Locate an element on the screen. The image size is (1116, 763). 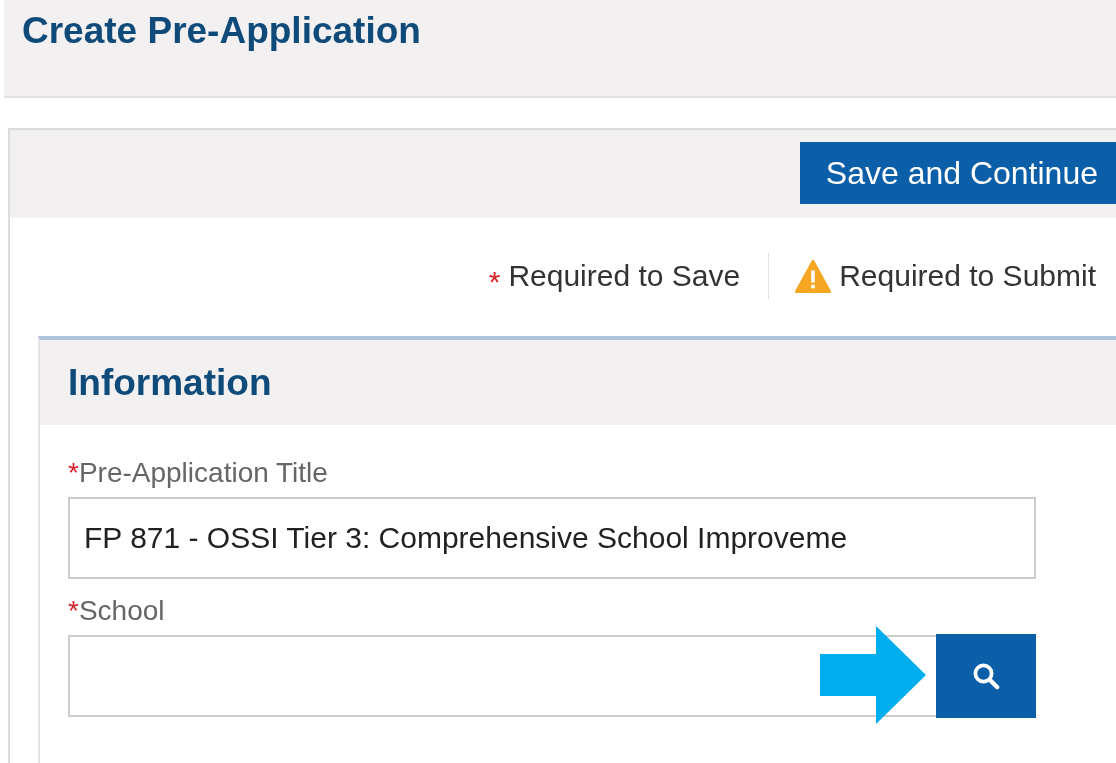
required-asterisk: * is located at coordinates (494, 282).